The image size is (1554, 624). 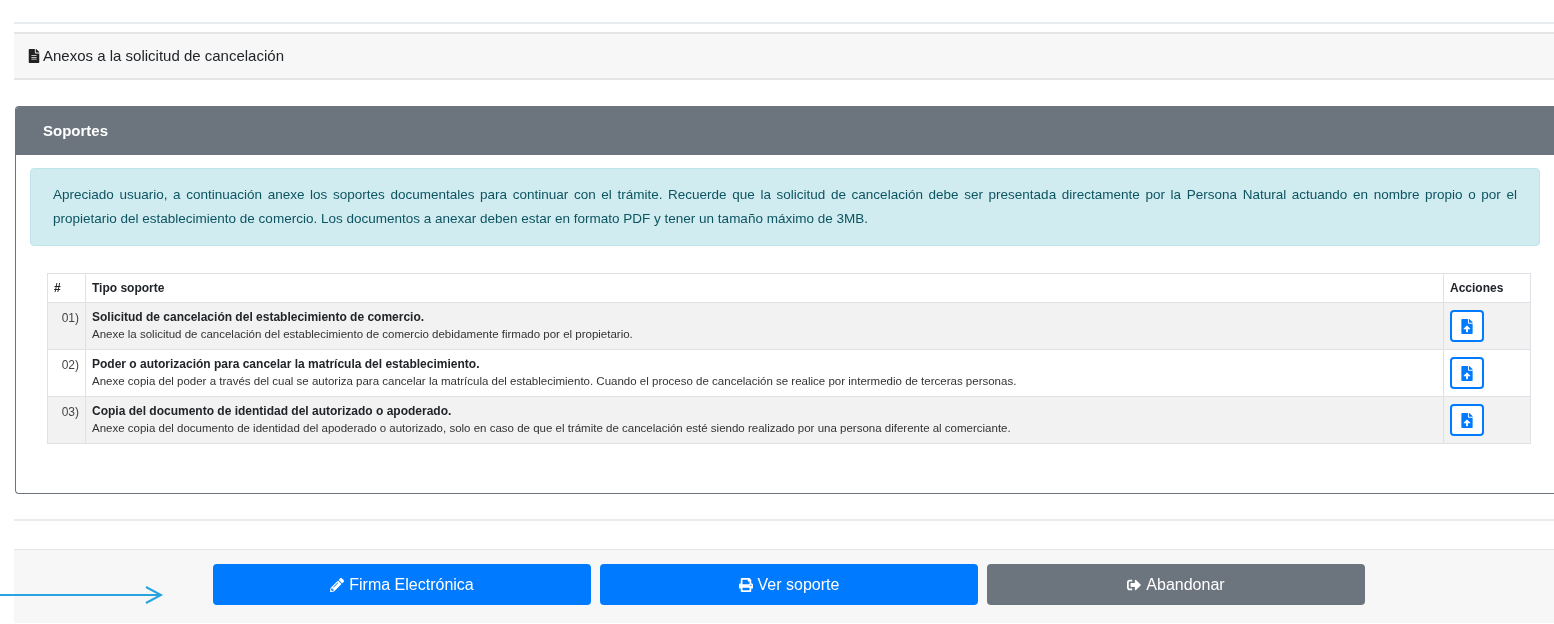 I want to click on action-button: Abandonar, so click(x=1176, y=584).